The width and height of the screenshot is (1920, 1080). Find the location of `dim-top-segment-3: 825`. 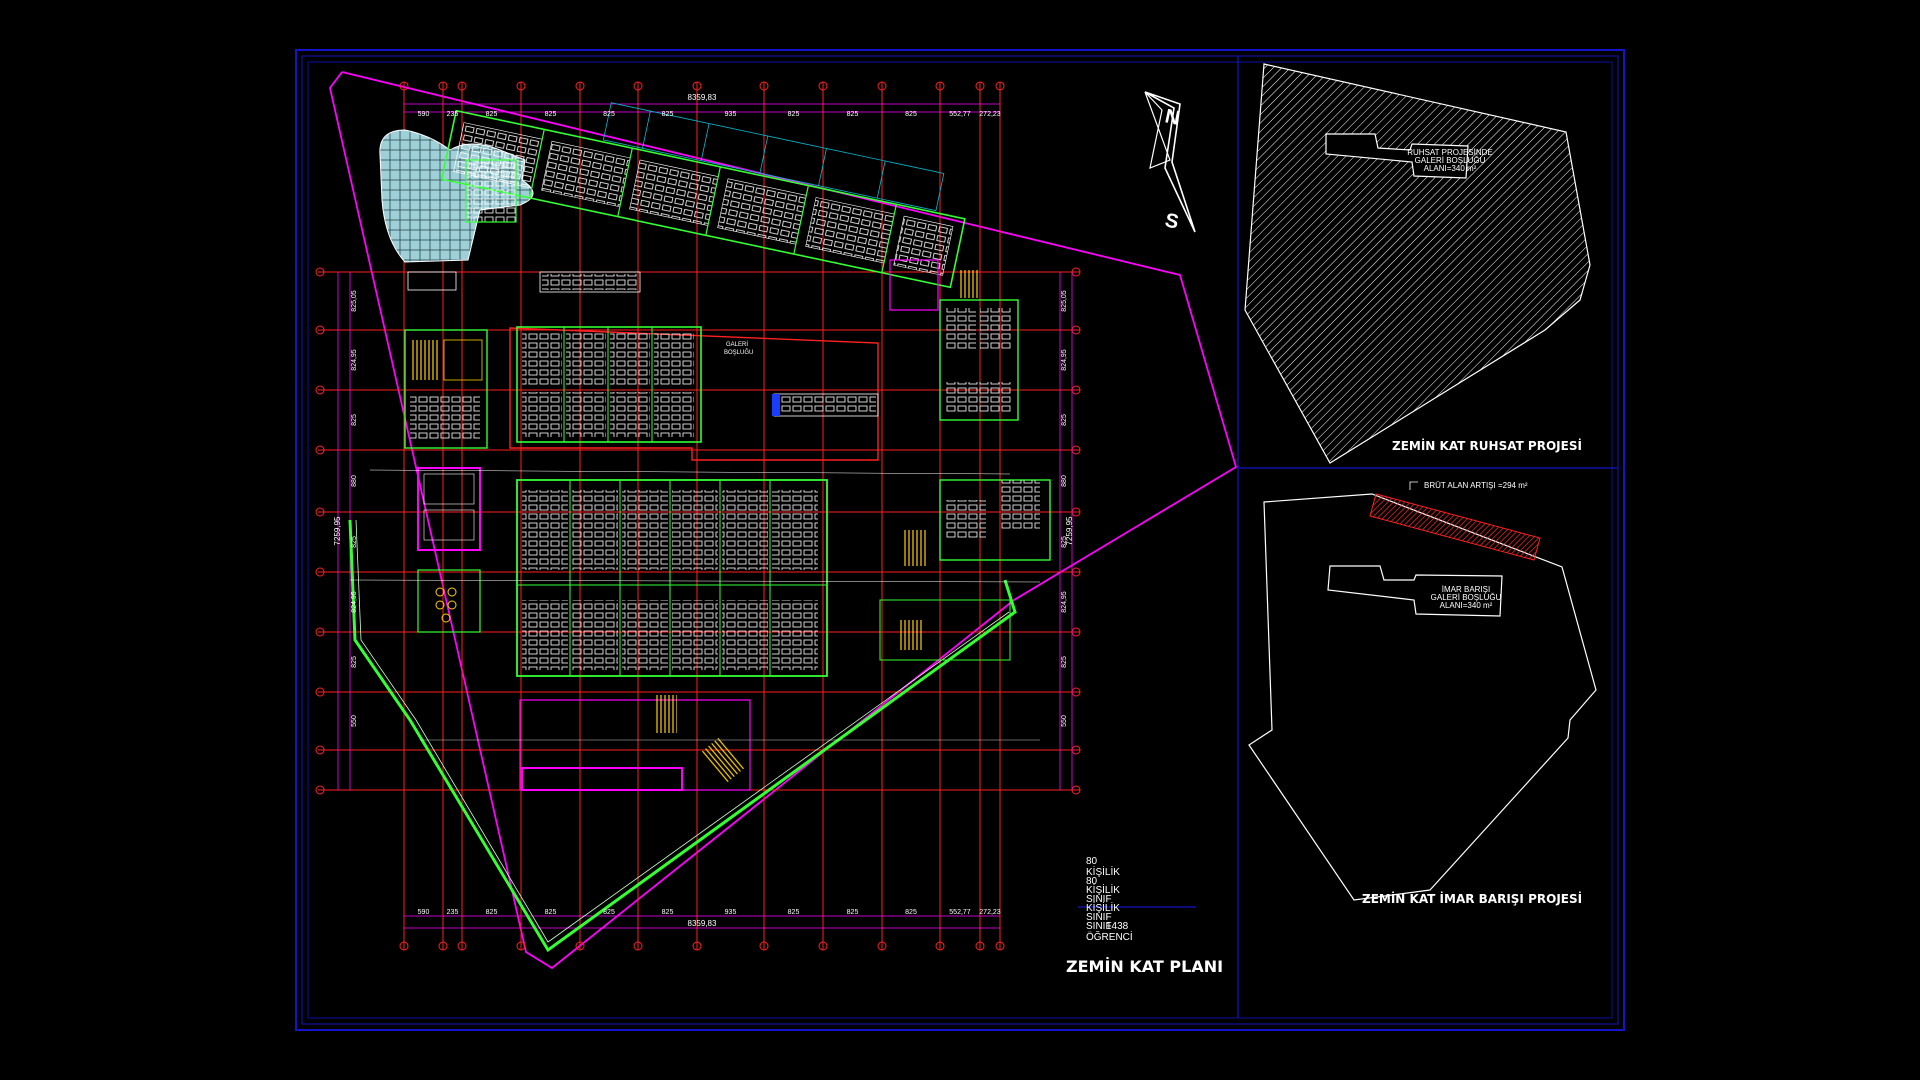

dim-top-segment-3: 825 is located at coordinates (492, 114).